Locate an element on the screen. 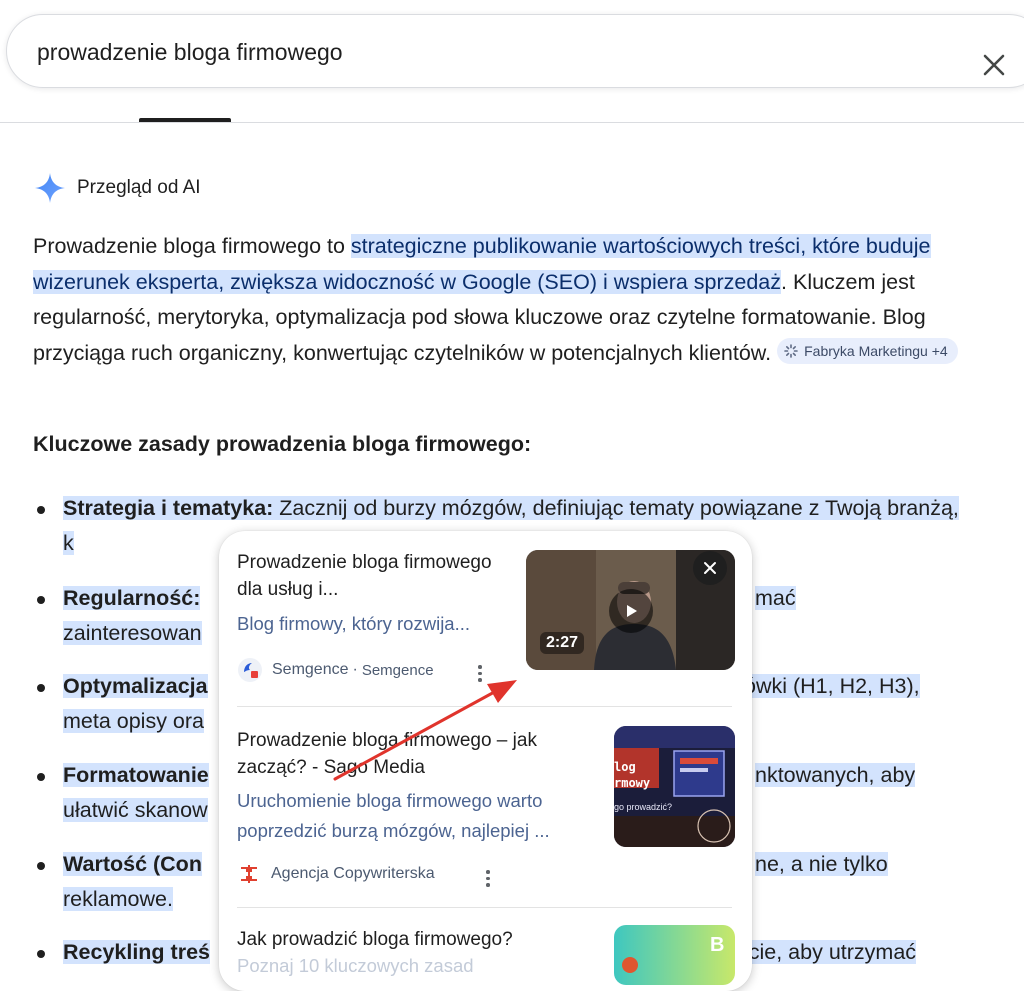 The image size is (1024, 991). annotation-arrow is located at coordinates (425, 730).